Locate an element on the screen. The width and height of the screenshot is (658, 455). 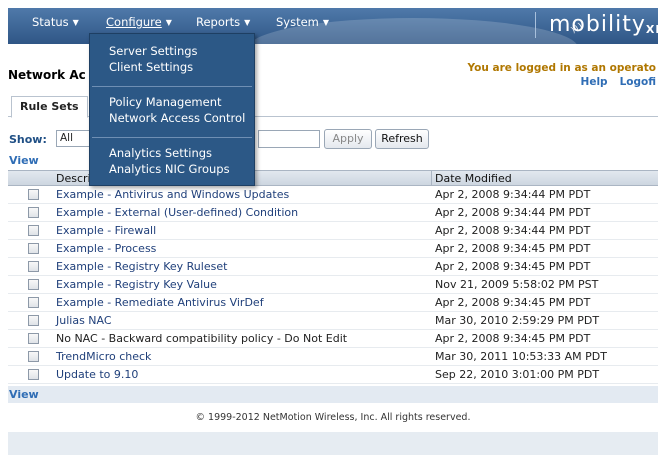
menu-item-client-settings: Client Settings is located at coordinates (151, 67).